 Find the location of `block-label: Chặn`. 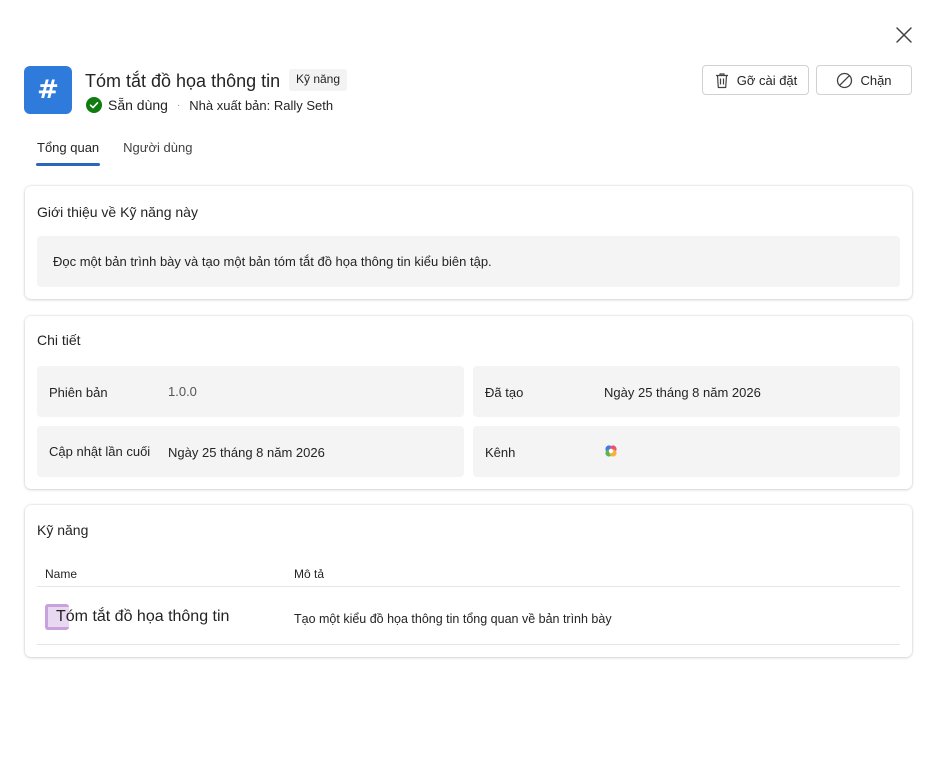

block-label: Chặn is located at coordinates (876, 80).